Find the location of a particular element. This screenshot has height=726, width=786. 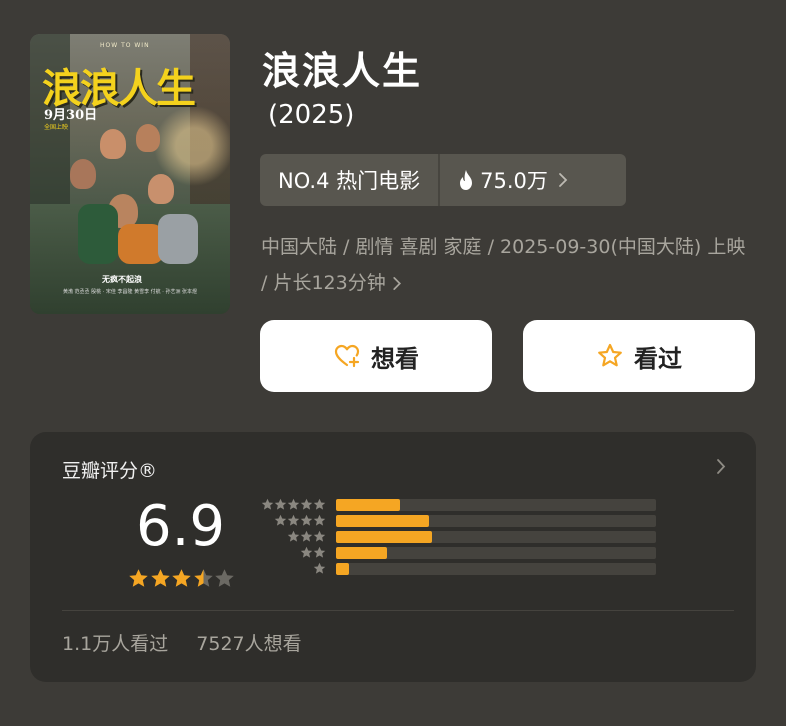

watched-count: 1.1万人看过 is located at coordinates (115, 644).